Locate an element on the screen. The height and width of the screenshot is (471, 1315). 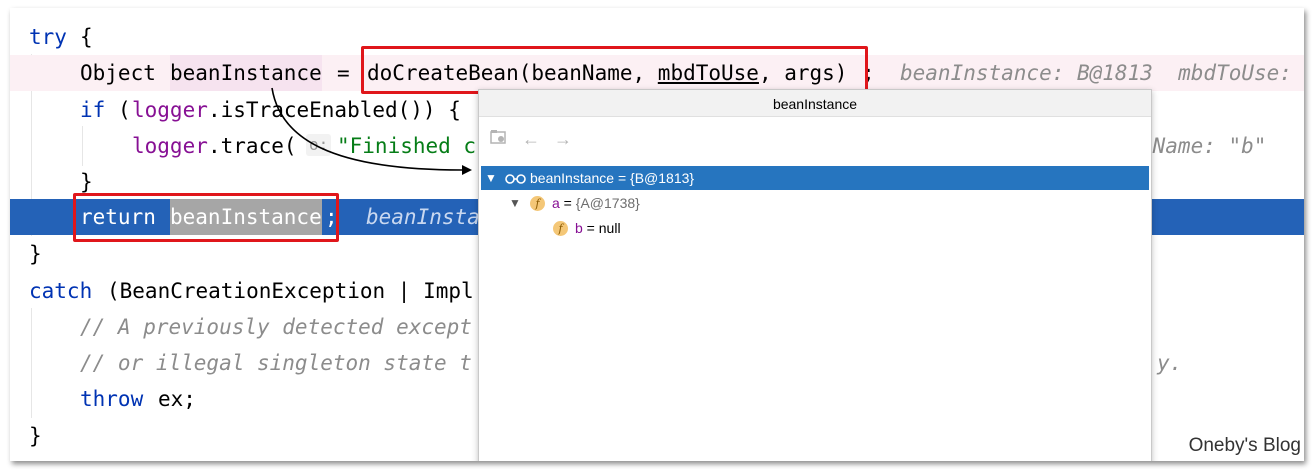
annotation-box-return is located at coordinates (206, 217).